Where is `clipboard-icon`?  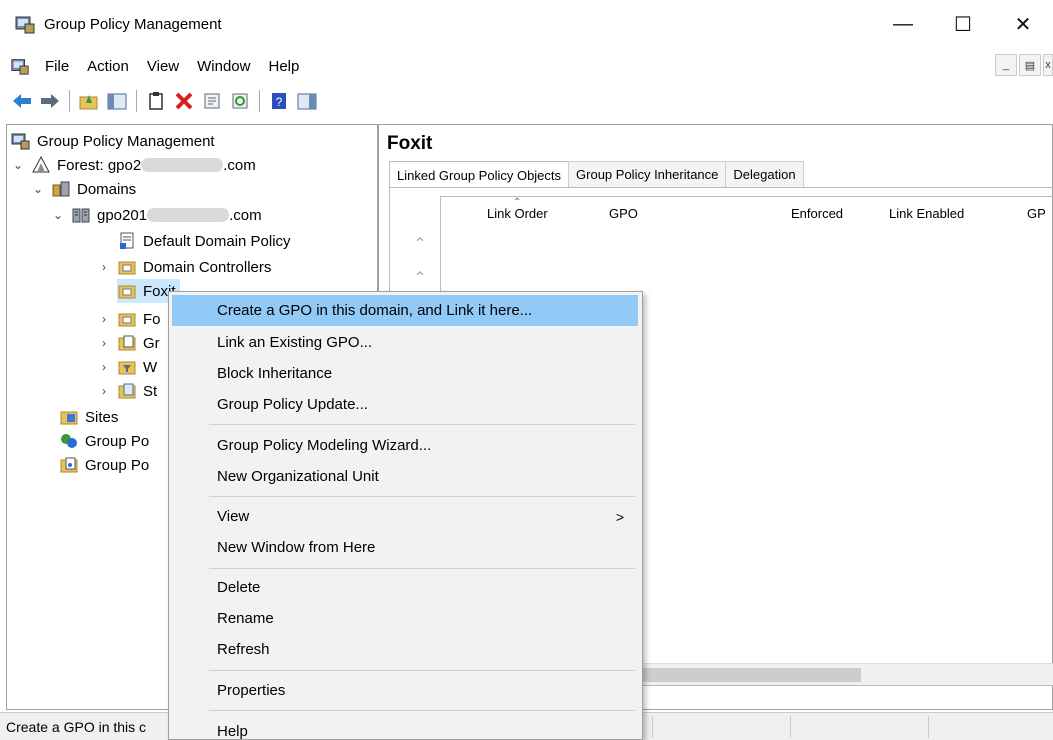
clipboard-icon is located at coordinates (156, 101).